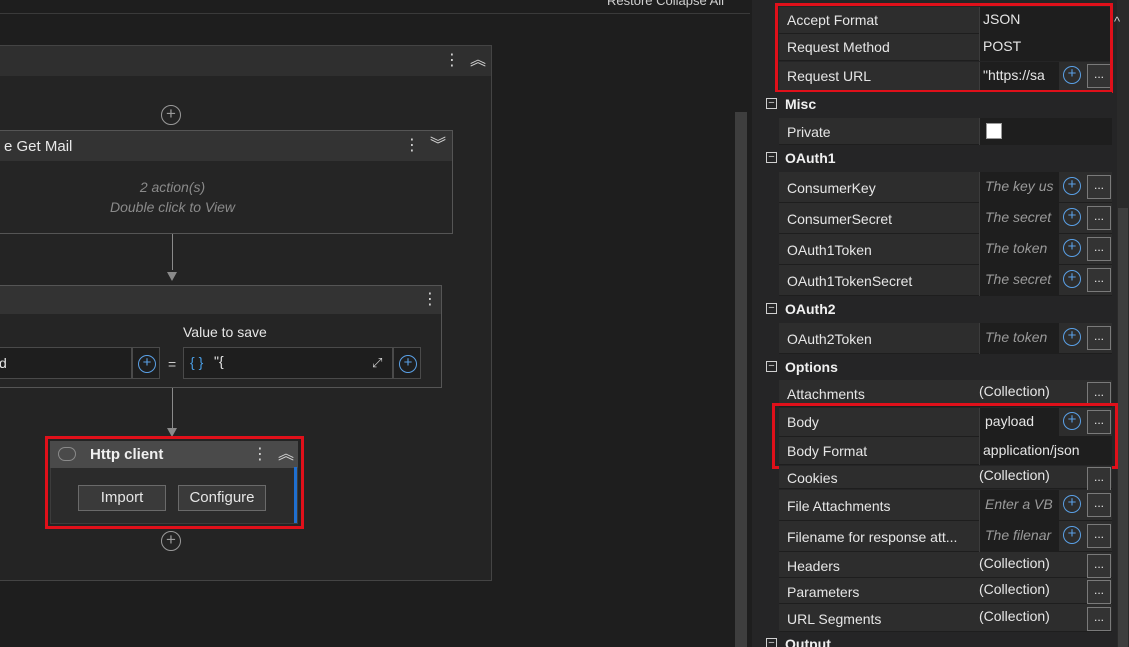 Image resolution: width=1129 pixels, height=647 pixels. I want to click on highlight-box-body, so click(945, 436).